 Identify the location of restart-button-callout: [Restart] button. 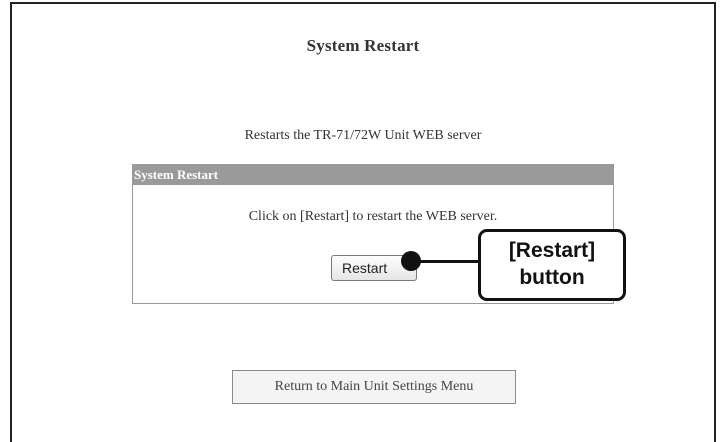
(552, 265).